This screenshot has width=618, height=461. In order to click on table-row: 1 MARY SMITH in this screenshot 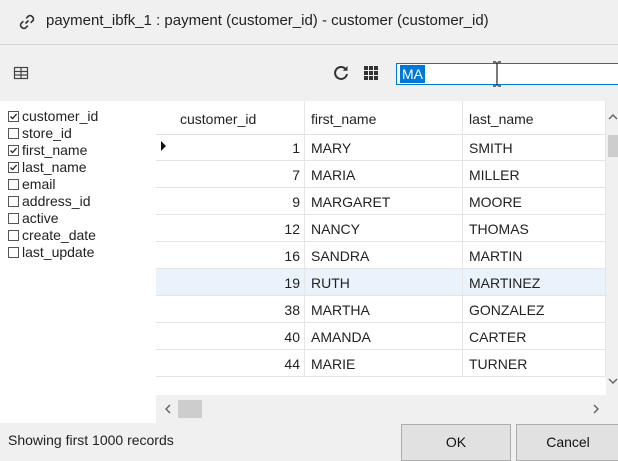, I will do `click(381, 147)`.